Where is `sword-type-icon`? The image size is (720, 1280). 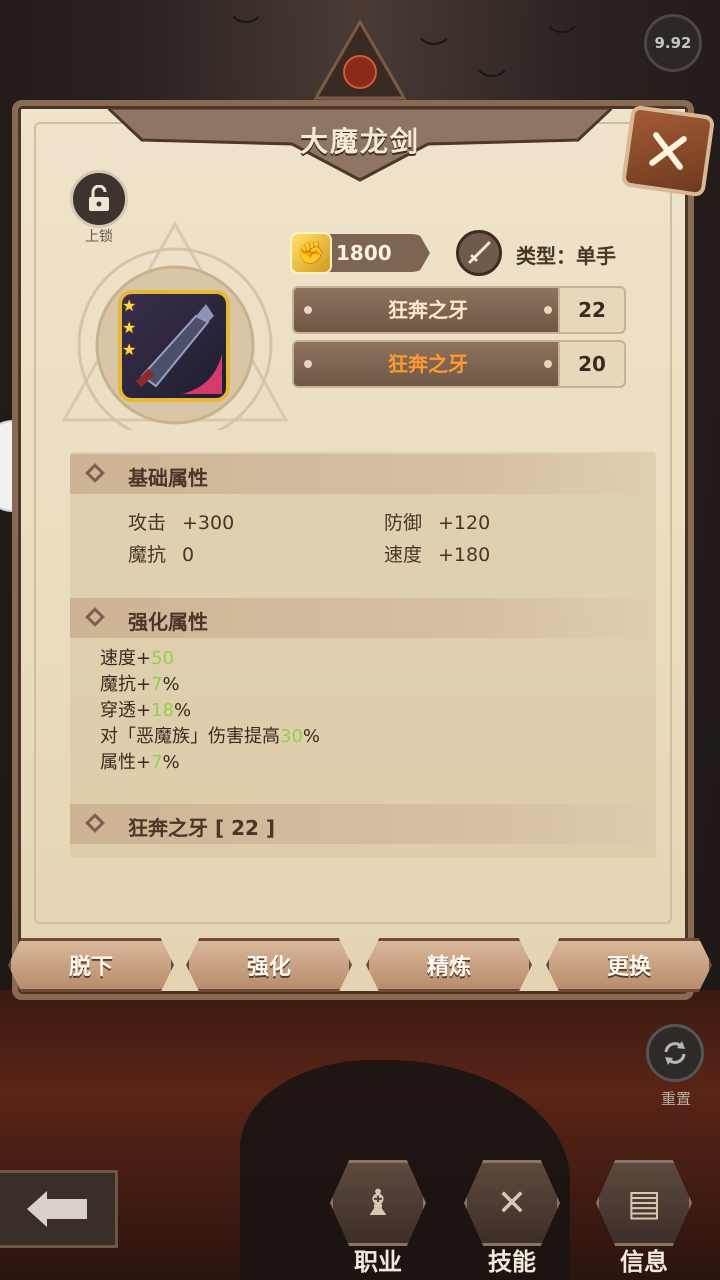 sword-type-icon is located at coordinates (479, 253).